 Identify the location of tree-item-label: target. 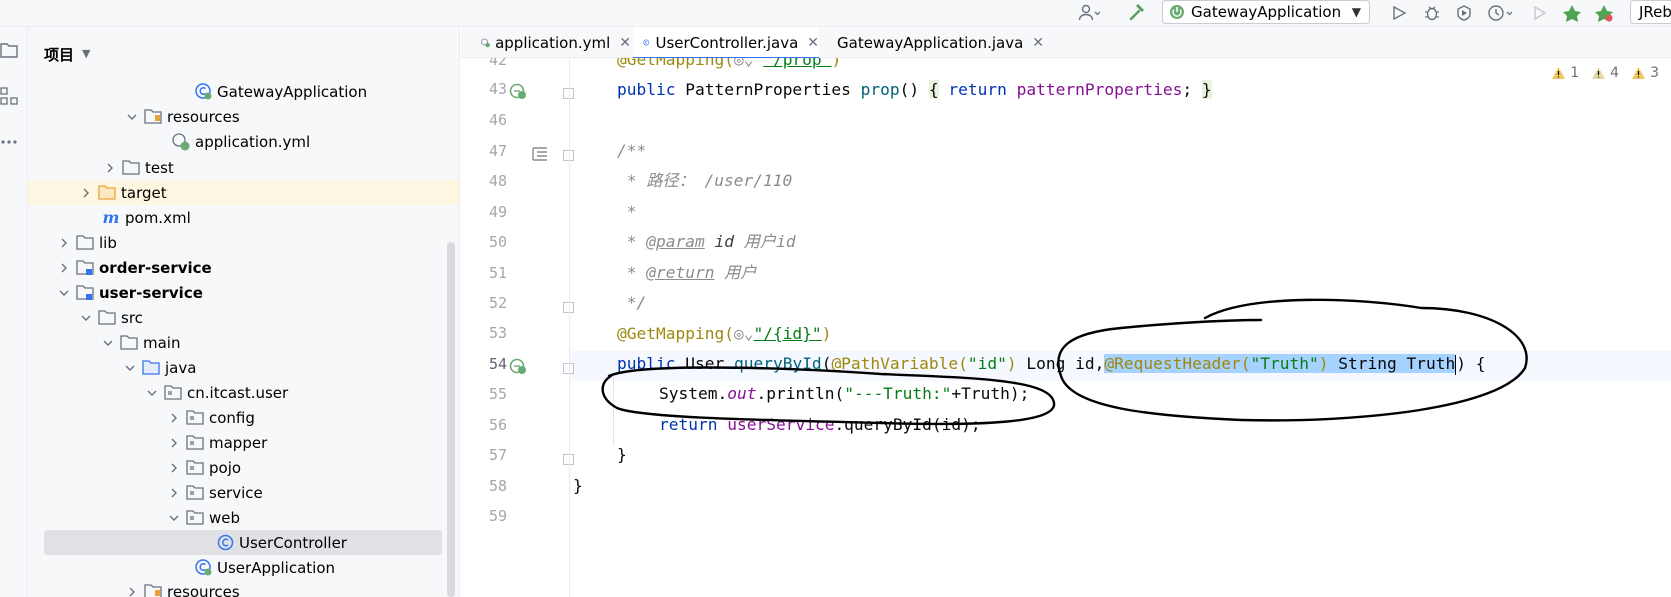
(144, 192).